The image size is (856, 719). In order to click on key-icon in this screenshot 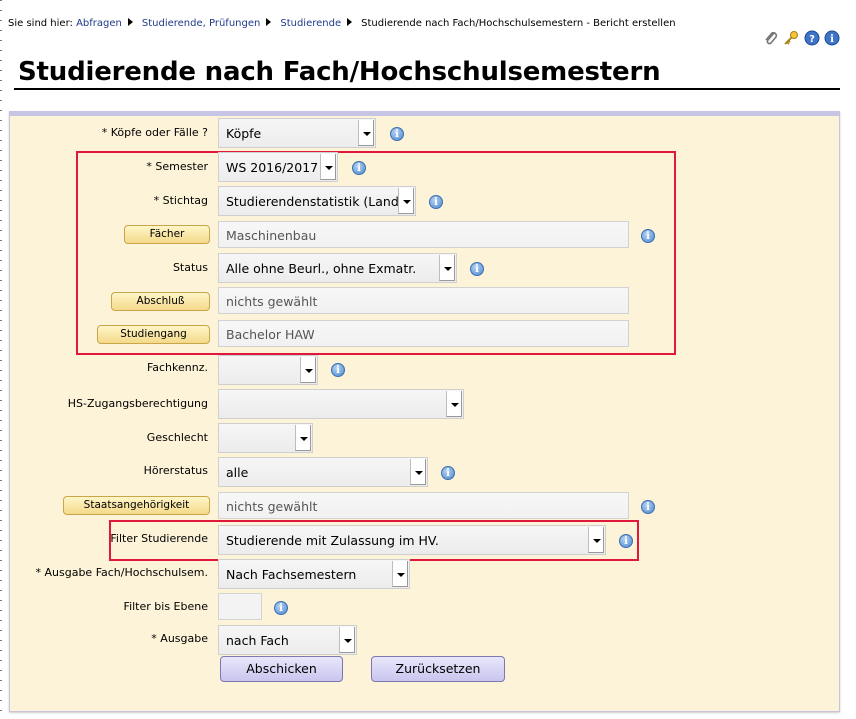, I will do `click(791, 38)`.